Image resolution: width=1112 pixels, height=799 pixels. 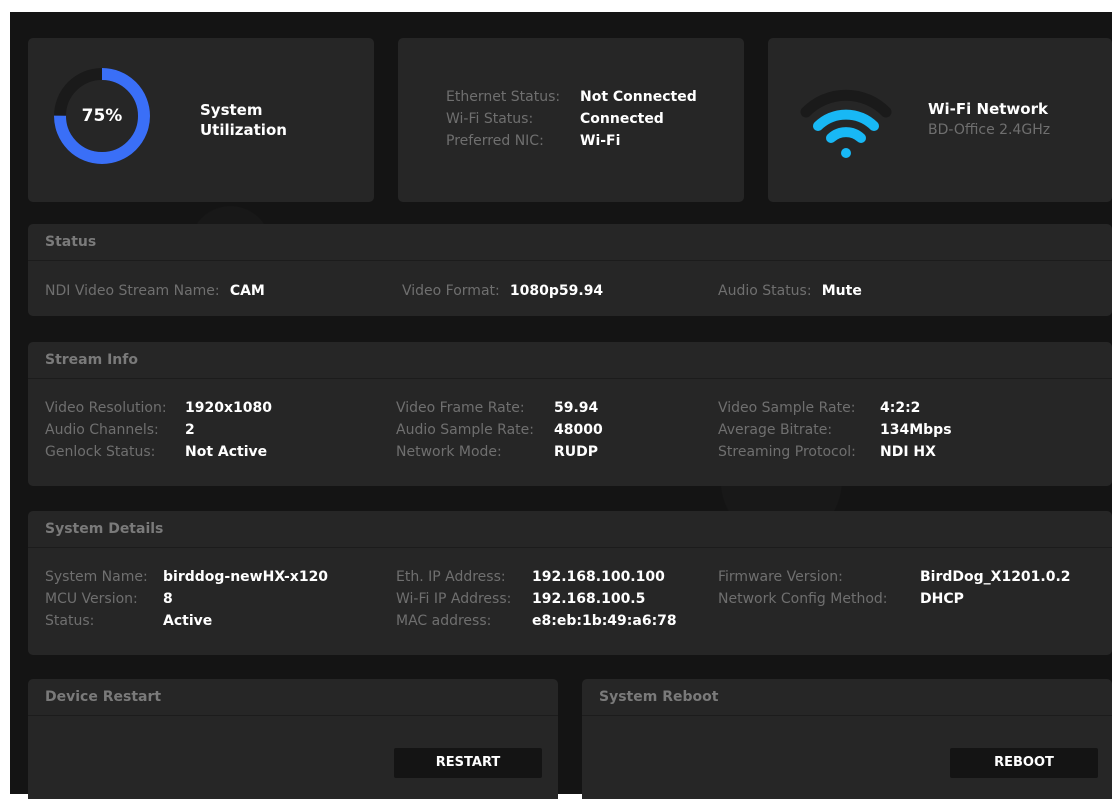 I want to click on firmware-version-row: Firmware Version: BirdDog_X1201.0.2, so click(x=894, y=577).